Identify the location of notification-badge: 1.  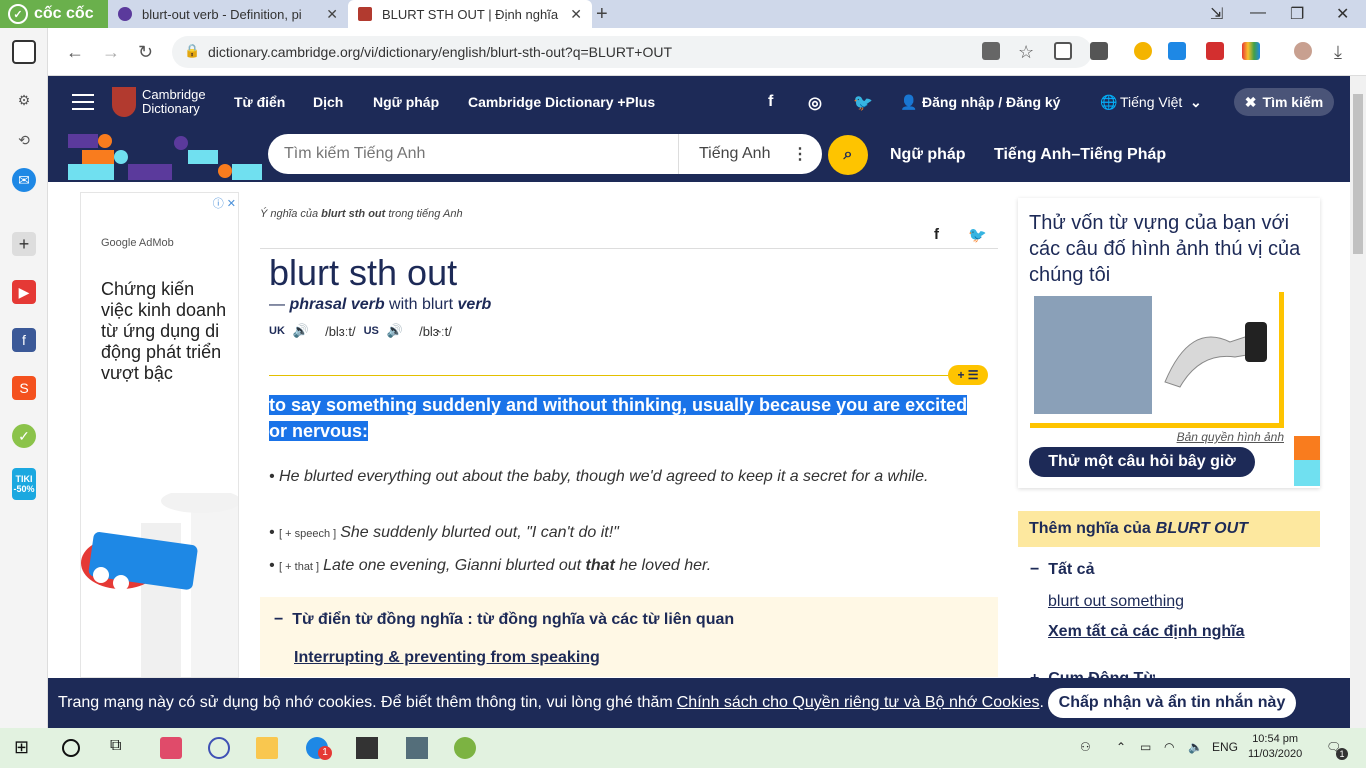
(325, 753).